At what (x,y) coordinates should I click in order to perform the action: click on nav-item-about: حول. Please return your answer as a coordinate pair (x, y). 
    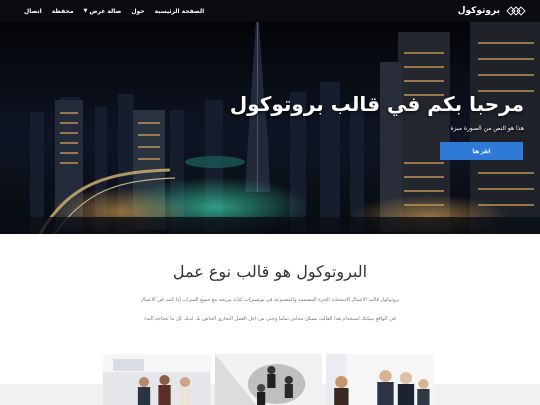
    Looking at the image, I should click on (137, 11).